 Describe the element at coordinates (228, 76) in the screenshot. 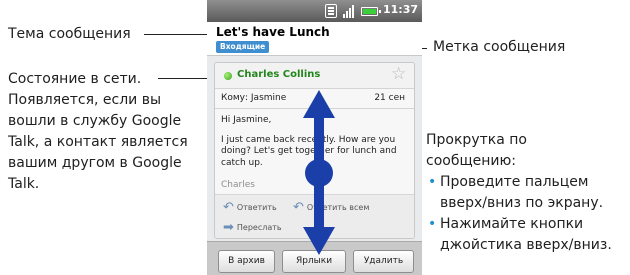

I see `online-presence-icon` at that location.